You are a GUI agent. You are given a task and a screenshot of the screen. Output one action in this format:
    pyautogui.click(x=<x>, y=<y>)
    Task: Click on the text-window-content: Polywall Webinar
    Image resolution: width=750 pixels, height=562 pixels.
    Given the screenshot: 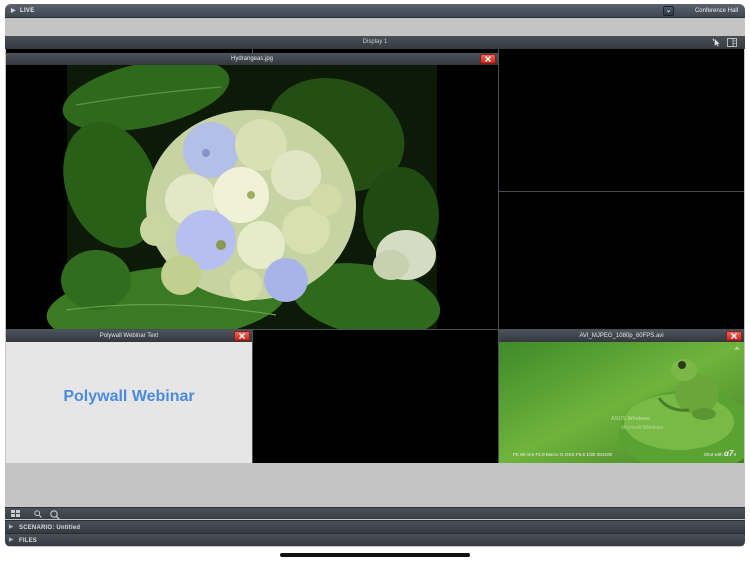 What is the action you would take?
    pyautogui.click(x=129, y=402)
    